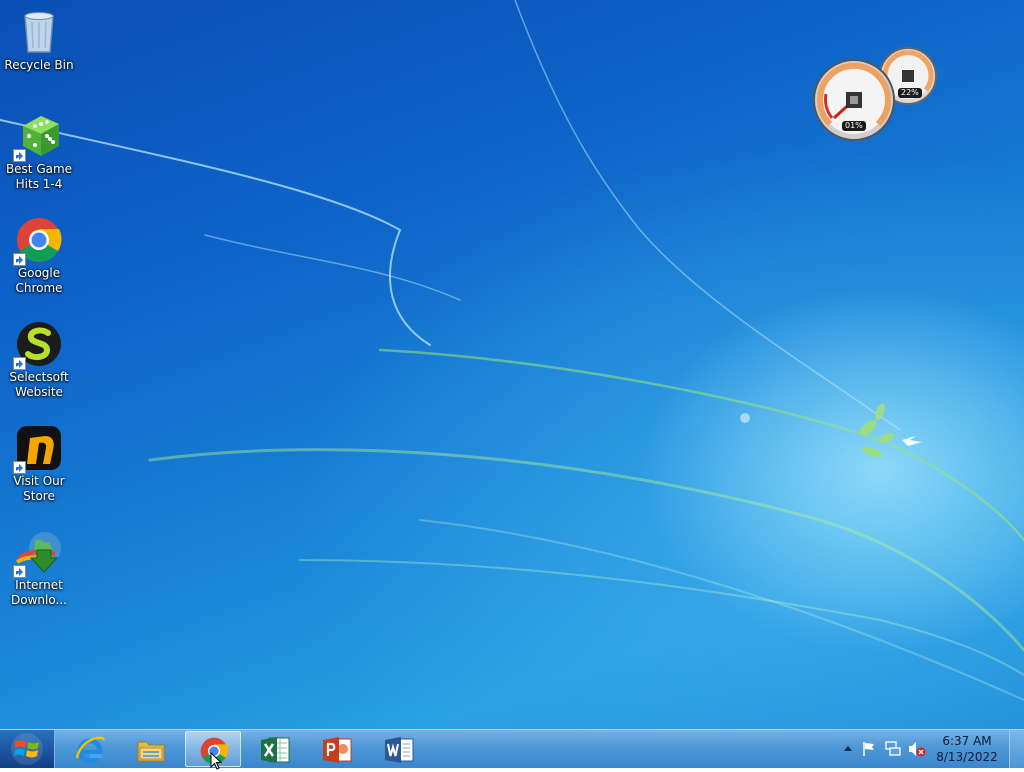 This screenshot has height=772, width=1024. I want to click on powerpoint-icon, so click(337, 750).